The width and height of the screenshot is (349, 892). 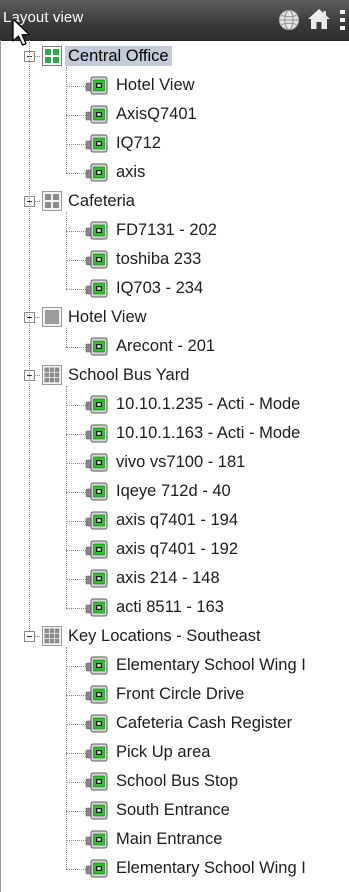 What do you see at coordinates (289, 20) in the screenshot?
I see `globe-icon` at bounding box center [289, 20].